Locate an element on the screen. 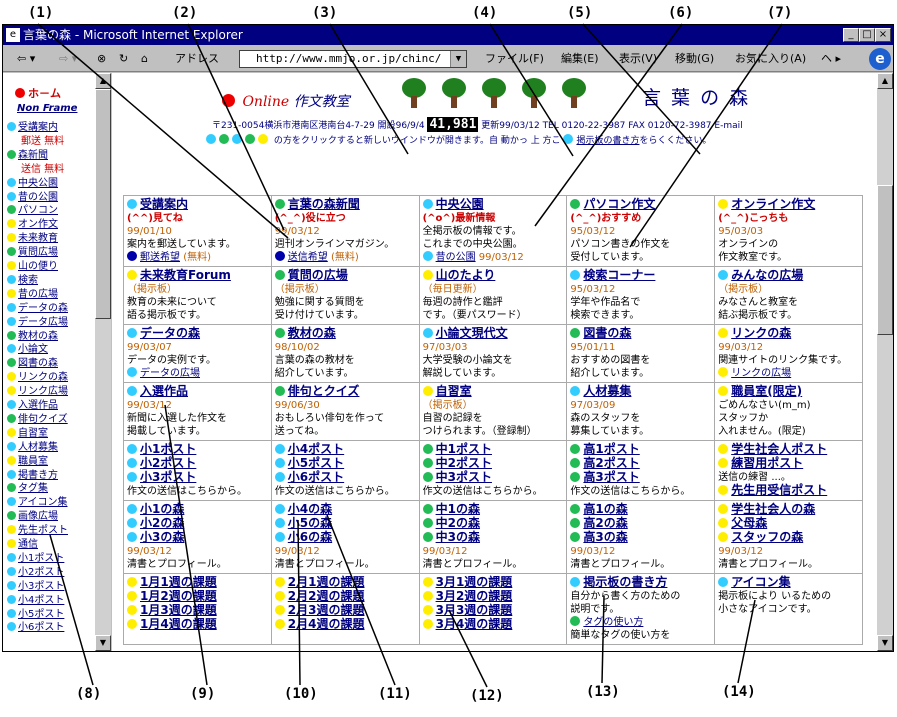 The width and height of the screenshot is (897, 717). cell-sub-link: 送信希望 is located at coordinates (308, 257).